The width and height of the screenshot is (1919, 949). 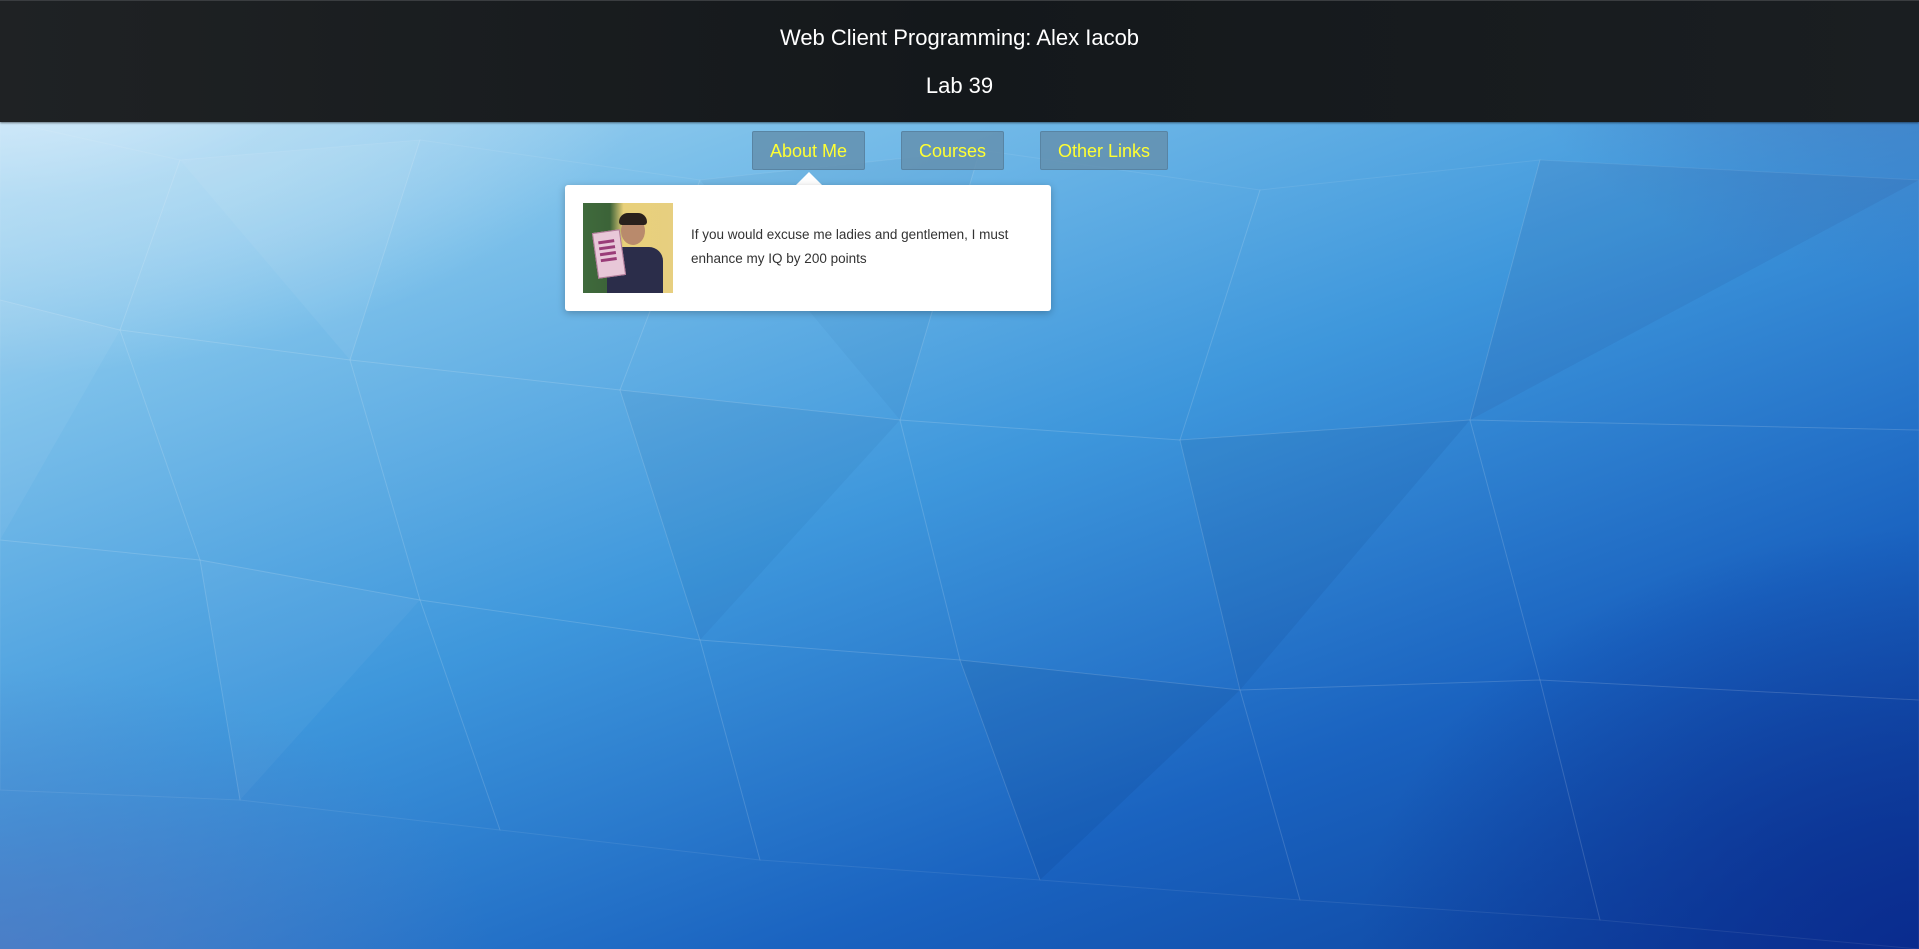 I want to click on popup-pointer, so click(x=809, y=179).